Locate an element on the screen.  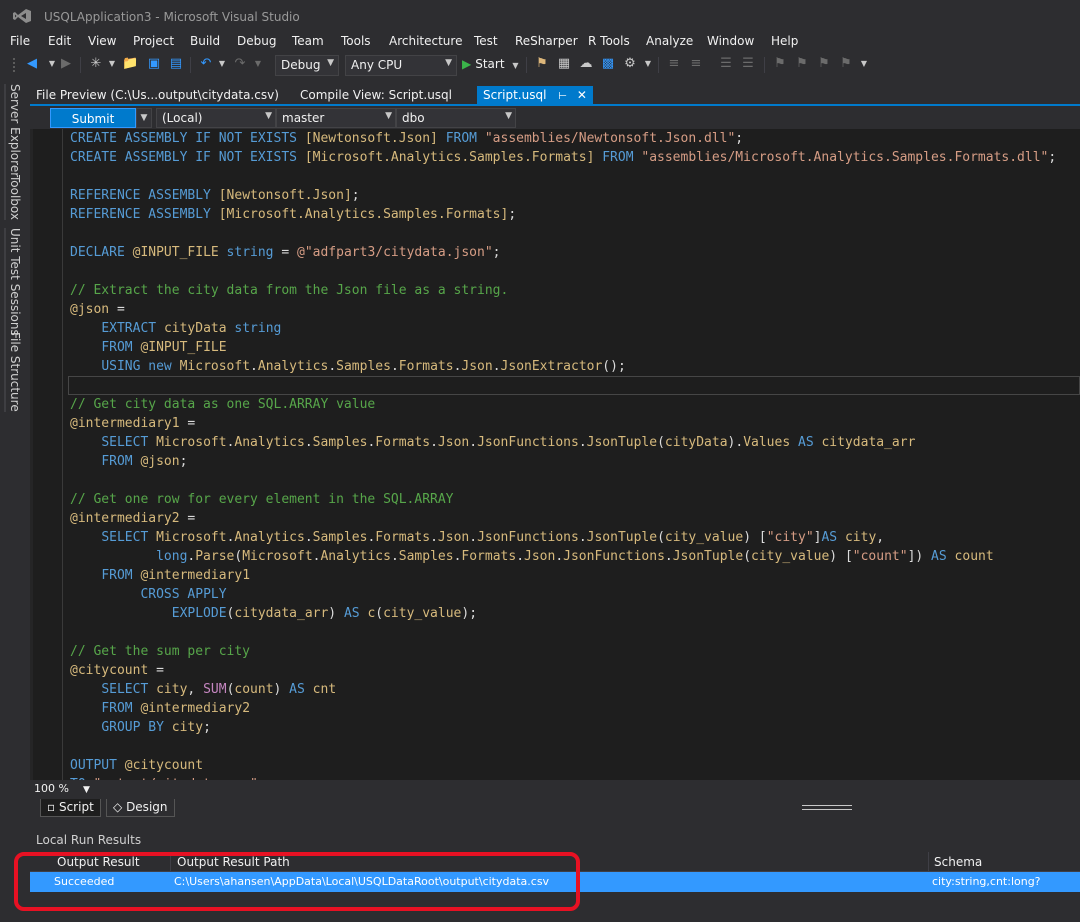
code-line: GROUP BY city; is located at coordinates (563, 727).